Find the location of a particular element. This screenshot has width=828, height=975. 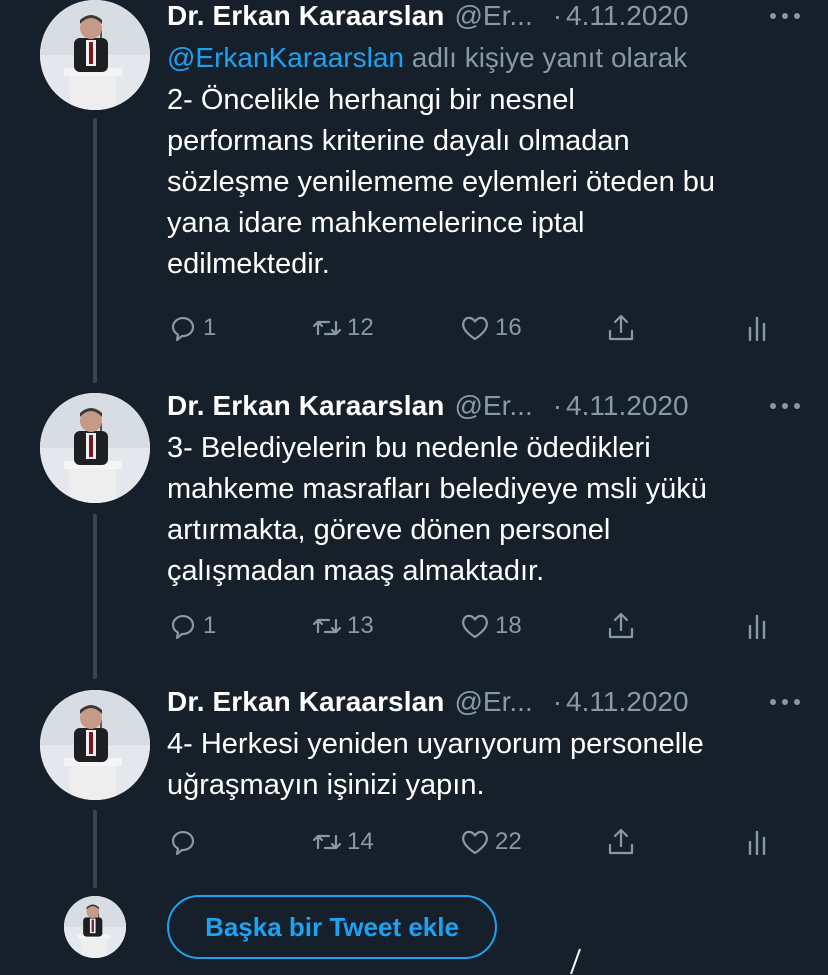

like-button: 16 is located at coordinates (490, 328).